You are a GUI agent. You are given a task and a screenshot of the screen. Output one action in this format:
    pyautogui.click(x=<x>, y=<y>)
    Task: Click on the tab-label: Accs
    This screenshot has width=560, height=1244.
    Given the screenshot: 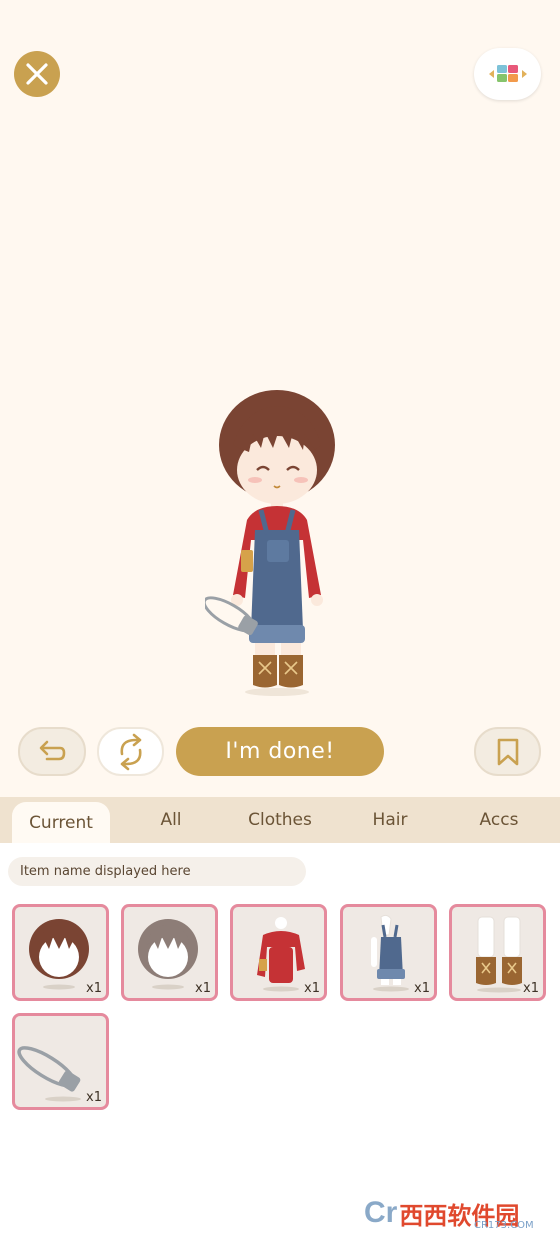 What is the action you would take?
    pyautogui.click(x=499, y=820)
    